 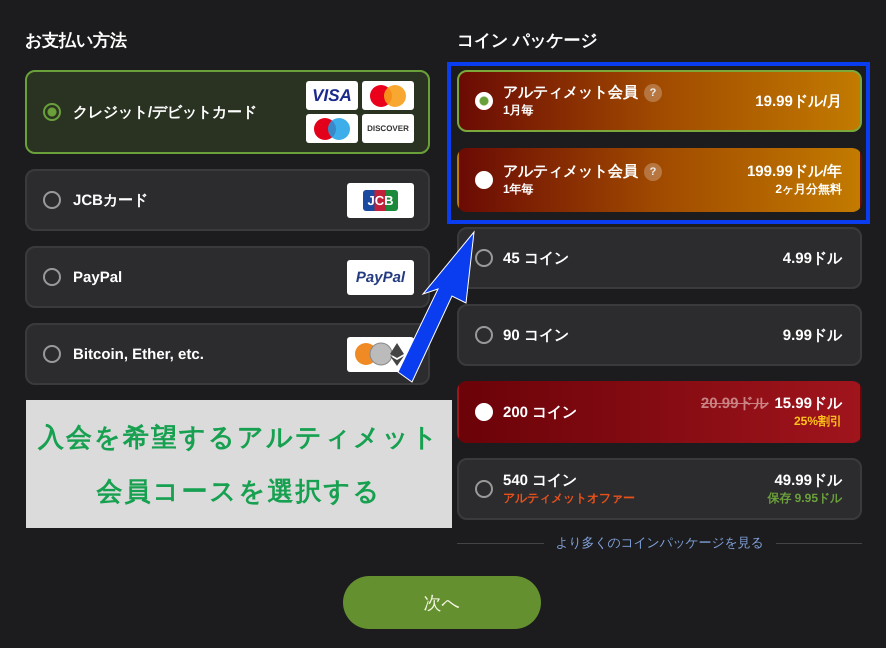 I want to click on price-note: 25%割引, so click(x=818, y=421).